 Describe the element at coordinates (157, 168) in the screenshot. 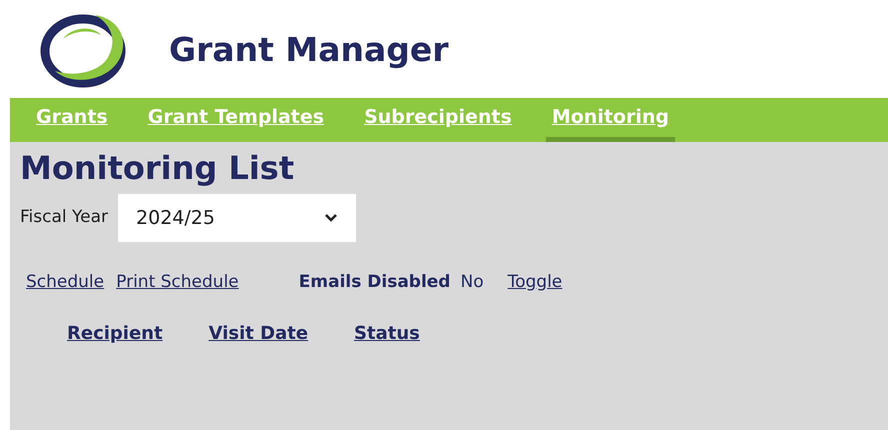

I see `page-heading: Monitoring List` at that location.